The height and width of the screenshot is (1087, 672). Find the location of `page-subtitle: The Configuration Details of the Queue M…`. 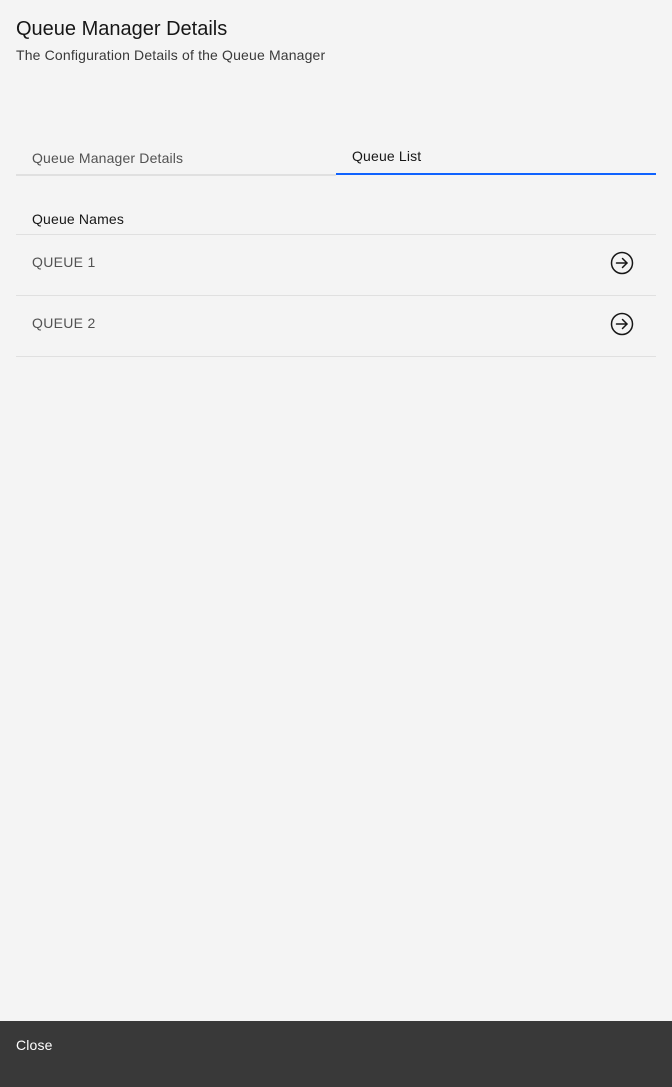

page-subtitle: The Configuration Details of the Queue M… is located at coordinates (171, 55).